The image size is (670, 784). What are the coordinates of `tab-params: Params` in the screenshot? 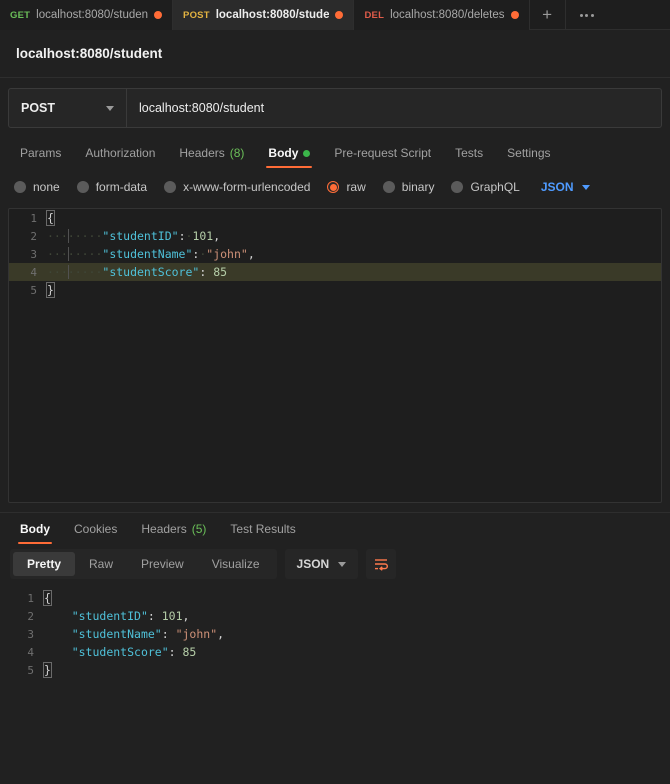 It's located at (40, 153).